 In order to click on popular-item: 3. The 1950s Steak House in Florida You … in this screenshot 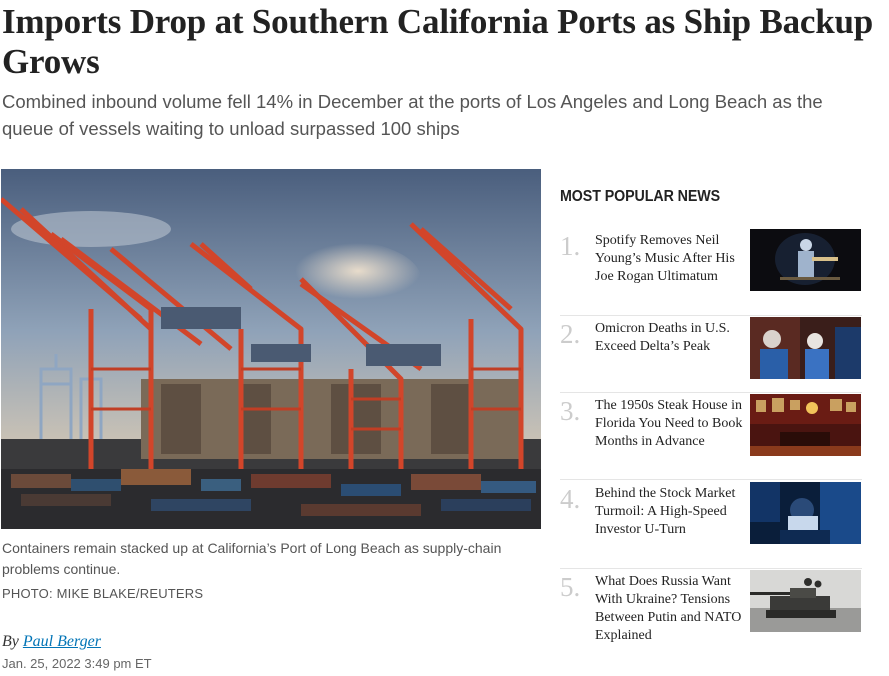, I will do `click(711, 434)`.